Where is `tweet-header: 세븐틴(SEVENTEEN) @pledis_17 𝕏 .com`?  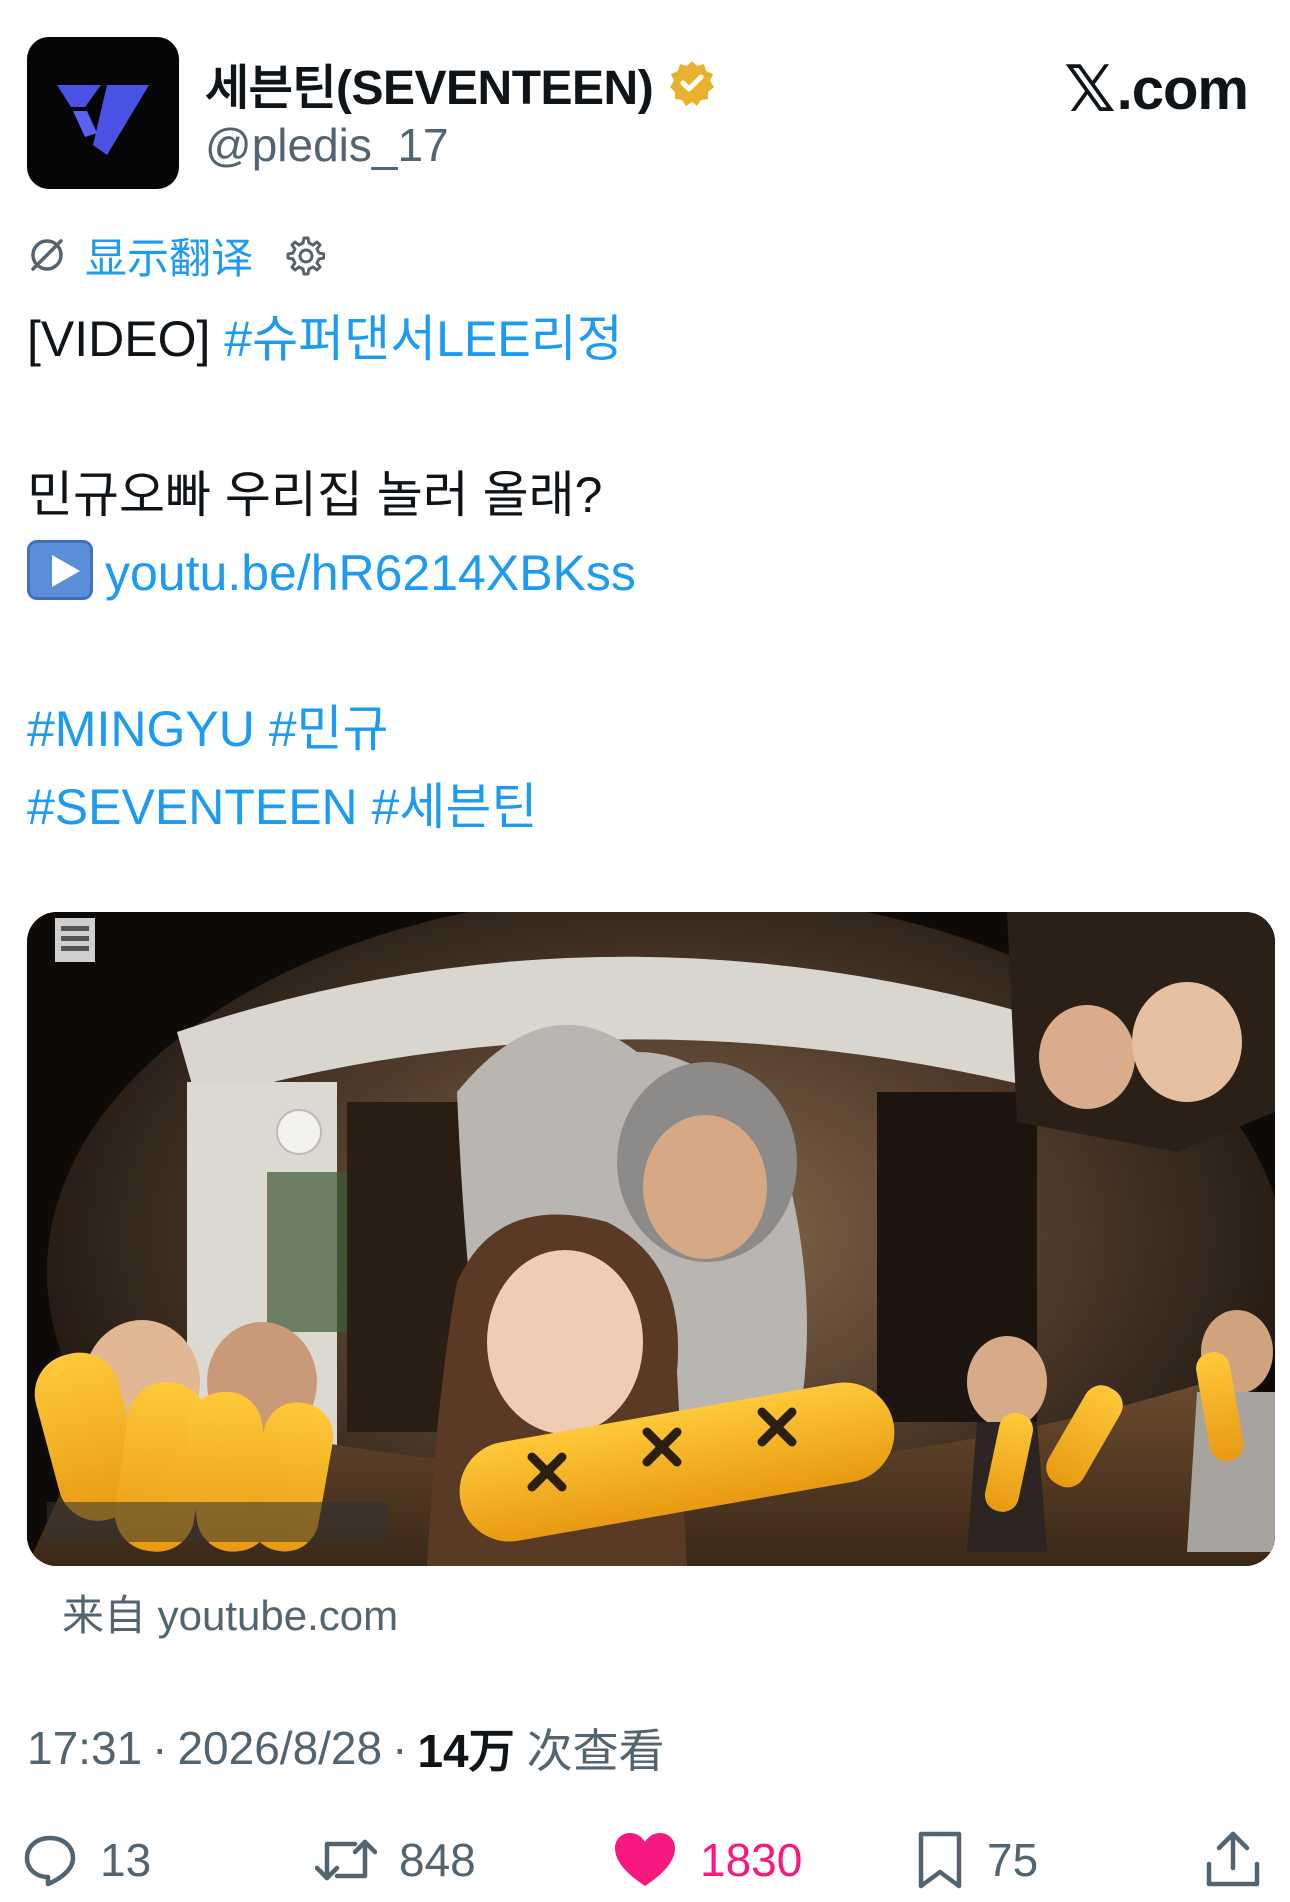 tweet-header: 세븐틴(SEVENTEEN) @pledis_17 𝕏 .com is located at coordinates (645, 100).